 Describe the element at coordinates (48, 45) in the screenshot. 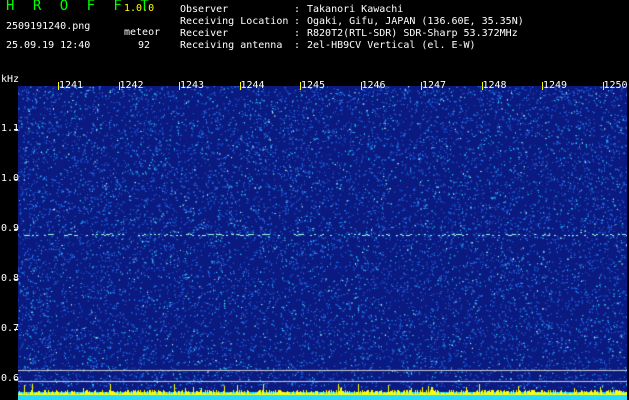

I see `capture-datetime: 25.09.19 12:40` at that location.